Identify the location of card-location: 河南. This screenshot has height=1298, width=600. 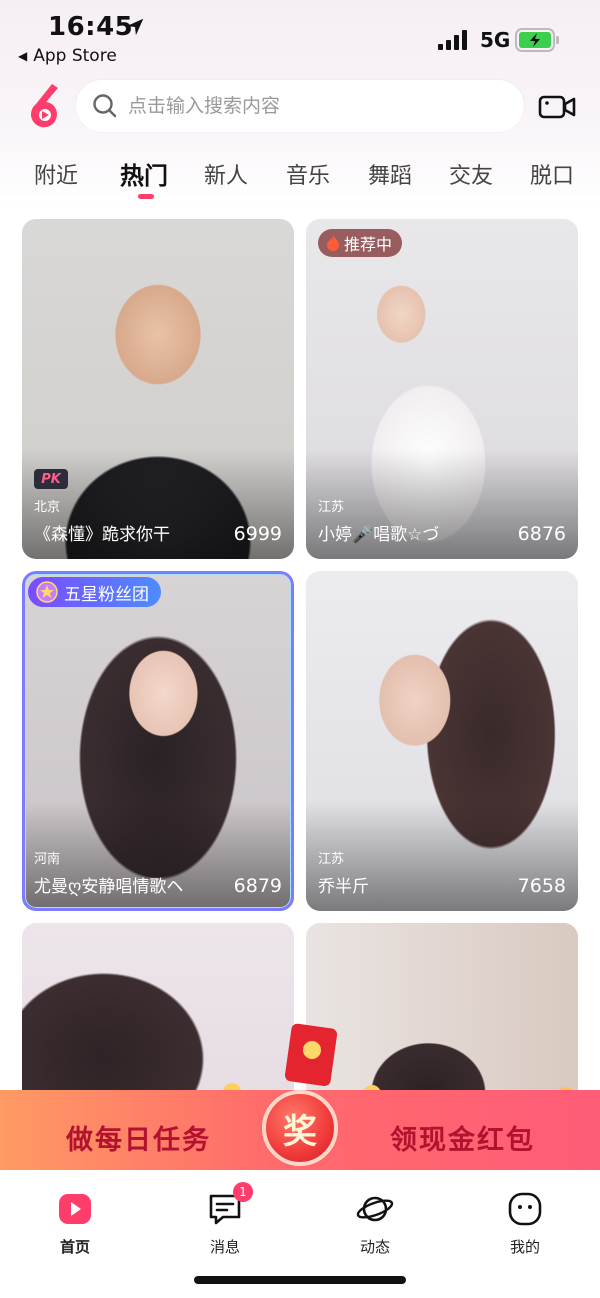
(47, 859).